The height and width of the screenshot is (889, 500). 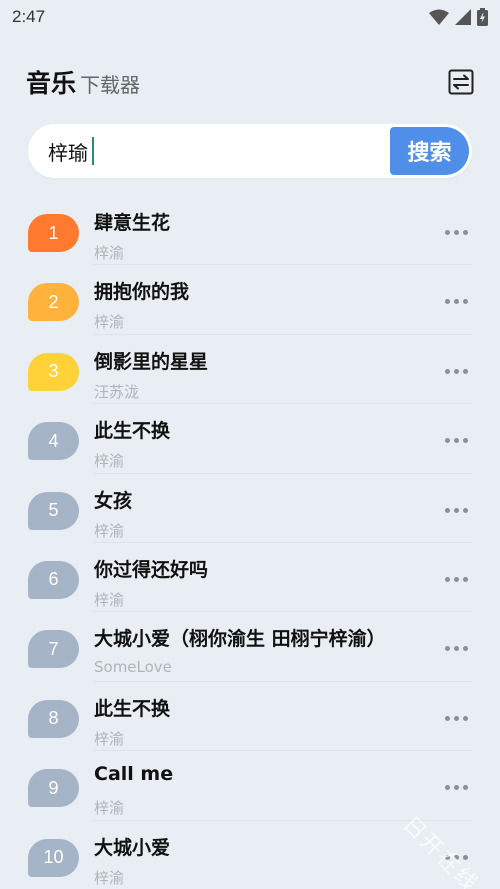 I want to click on text-cursor, so click(x=93, y=151).